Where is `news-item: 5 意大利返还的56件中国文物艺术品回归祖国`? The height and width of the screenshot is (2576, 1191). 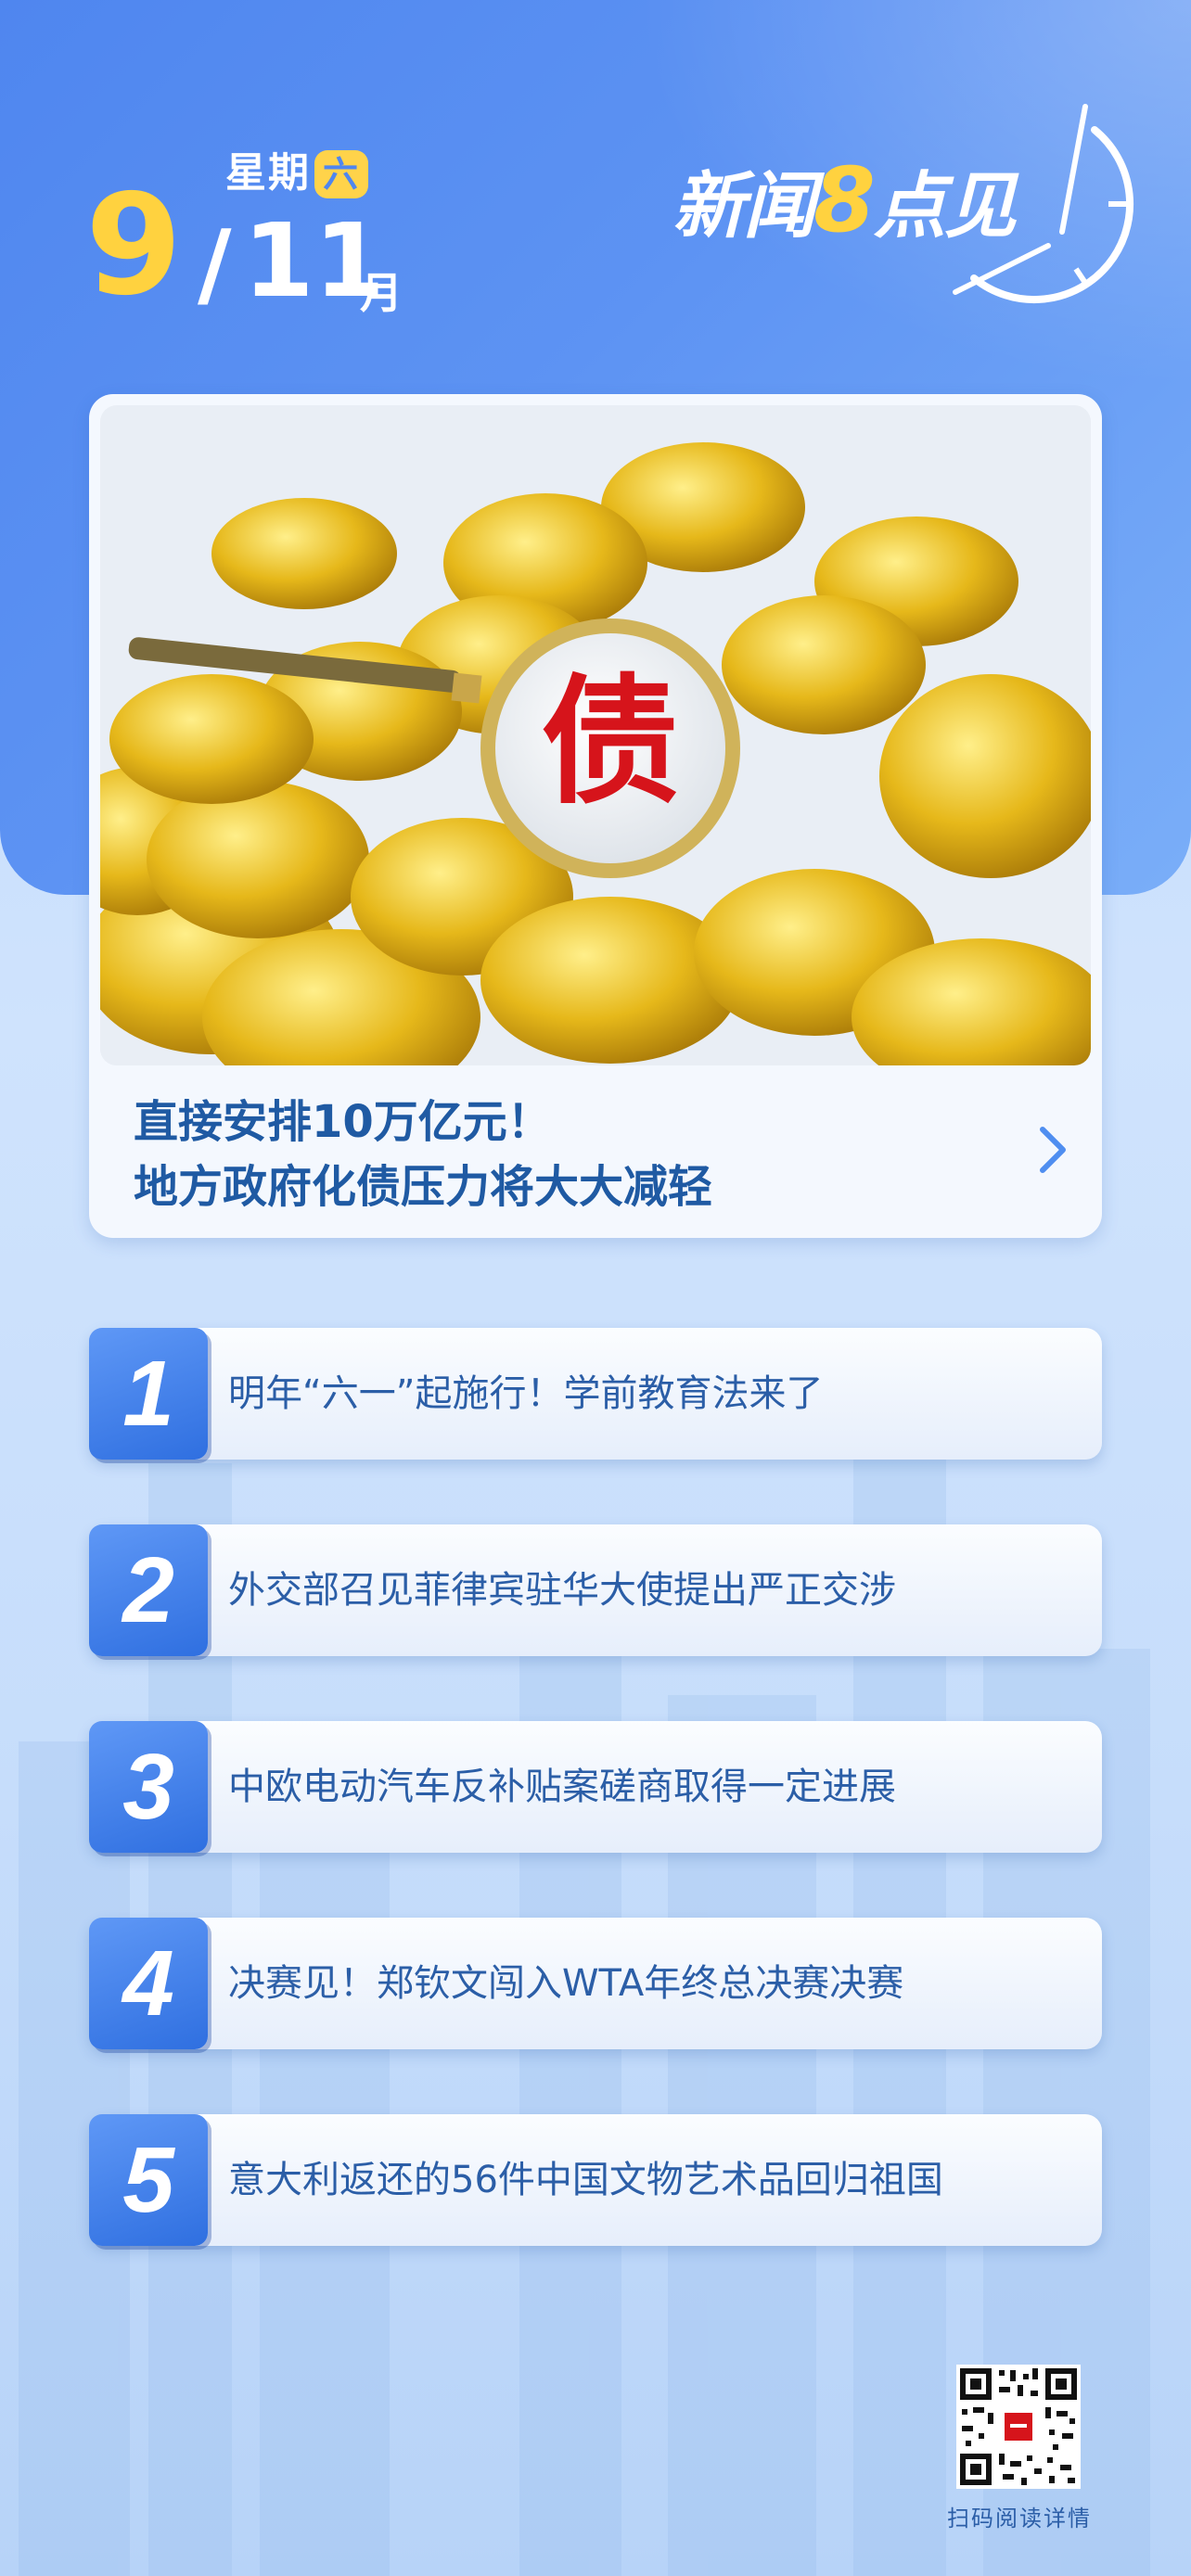
news-item: 5 意大利返还的56件中国文物艺术品回归祖国 is located at coordinates (595, 2180).